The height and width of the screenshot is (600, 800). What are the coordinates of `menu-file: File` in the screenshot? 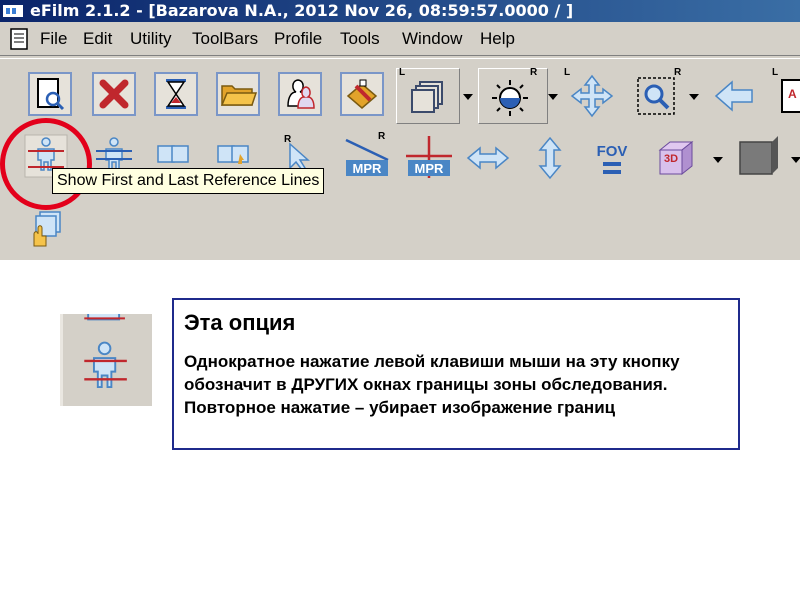 It's located at (53, 39).